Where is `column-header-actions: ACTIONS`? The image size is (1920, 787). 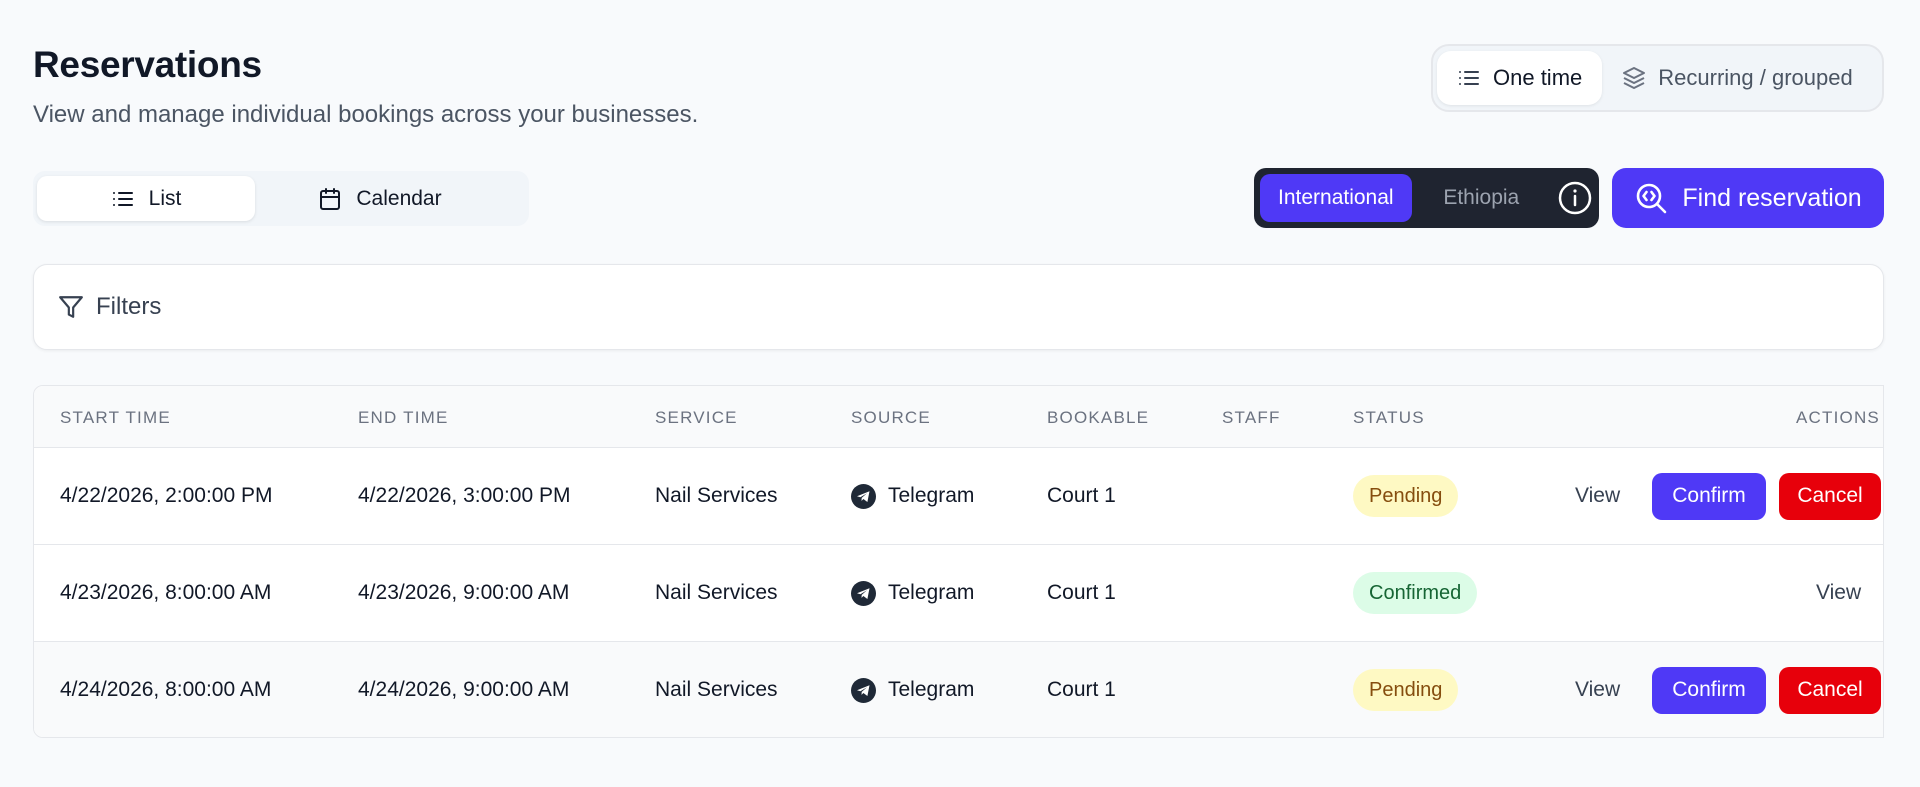
column-header-actions: ACTIONS is located at coordinates (1838, 417).